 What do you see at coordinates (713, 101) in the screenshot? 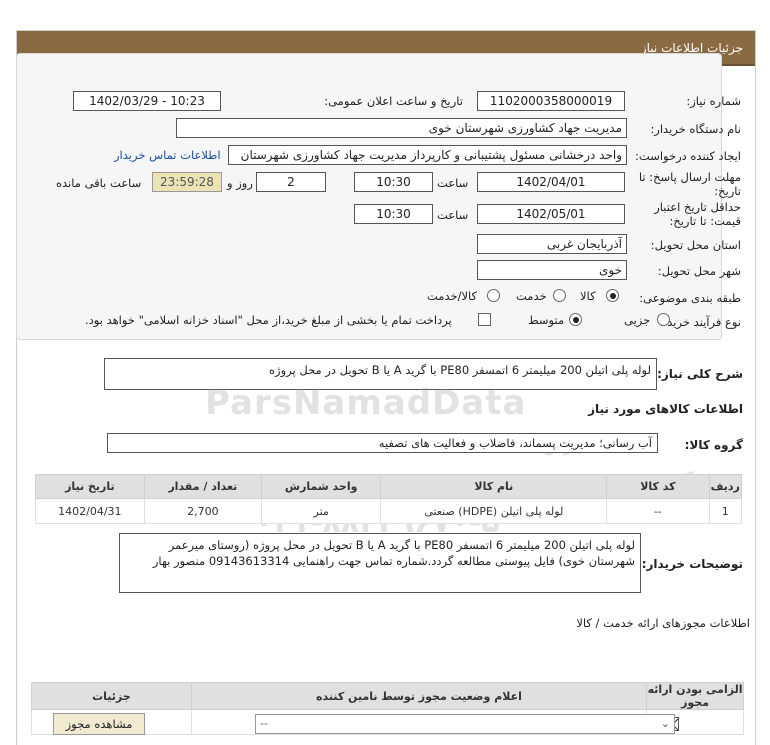
I see `need-number-label: شماره نیاز:` at bounding box center [713, 101].